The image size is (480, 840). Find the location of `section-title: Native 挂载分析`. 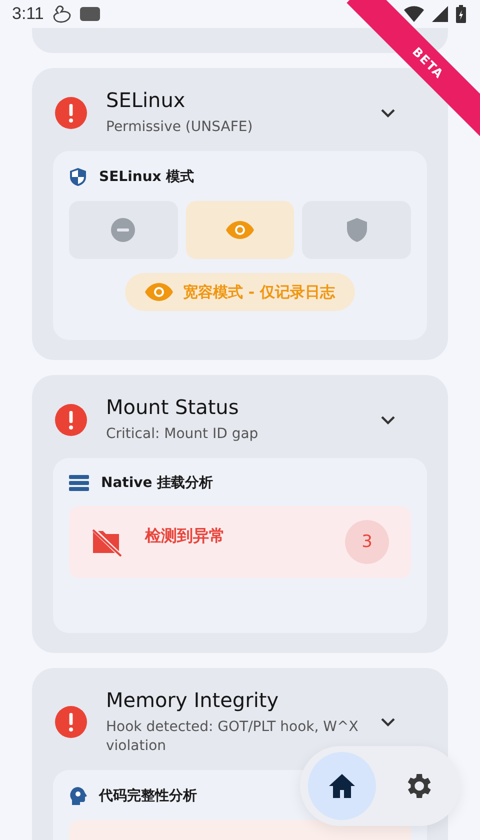

section-title: Native 挂载分析 is located at coordinates (157, 483).